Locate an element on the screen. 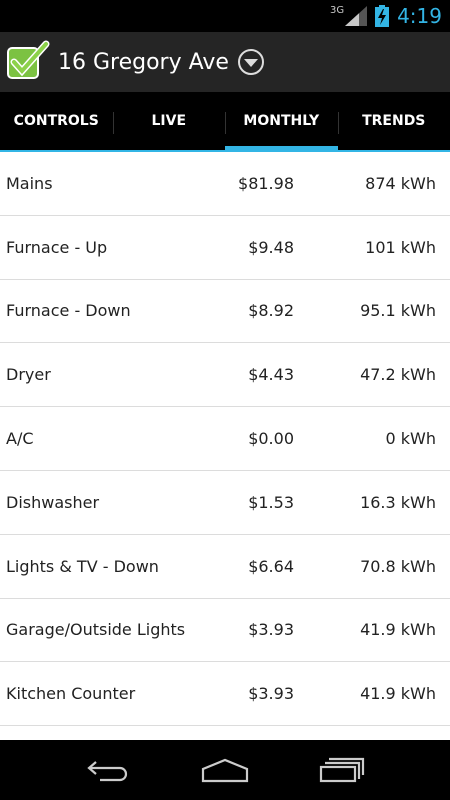 The image size is (450, 800). action-bar: 16 Gregory Ave is located at coordinates (225, 62).